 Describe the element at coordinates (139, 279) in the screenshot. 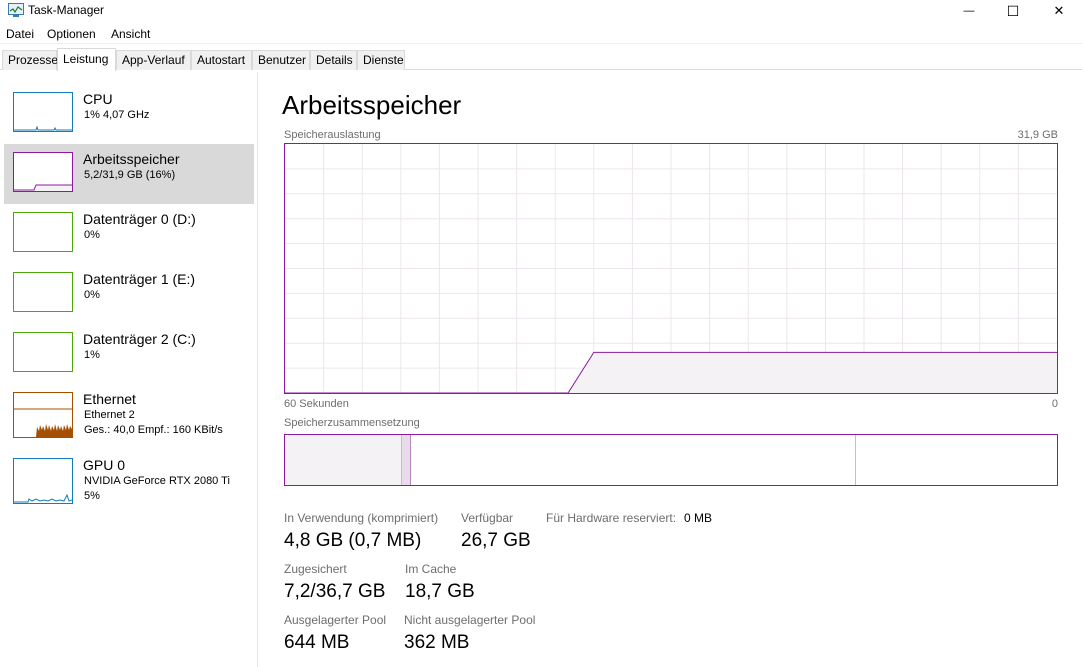

I see `sidebar-item-disk-1-title: Datenträger 1 (E:)` at that location.